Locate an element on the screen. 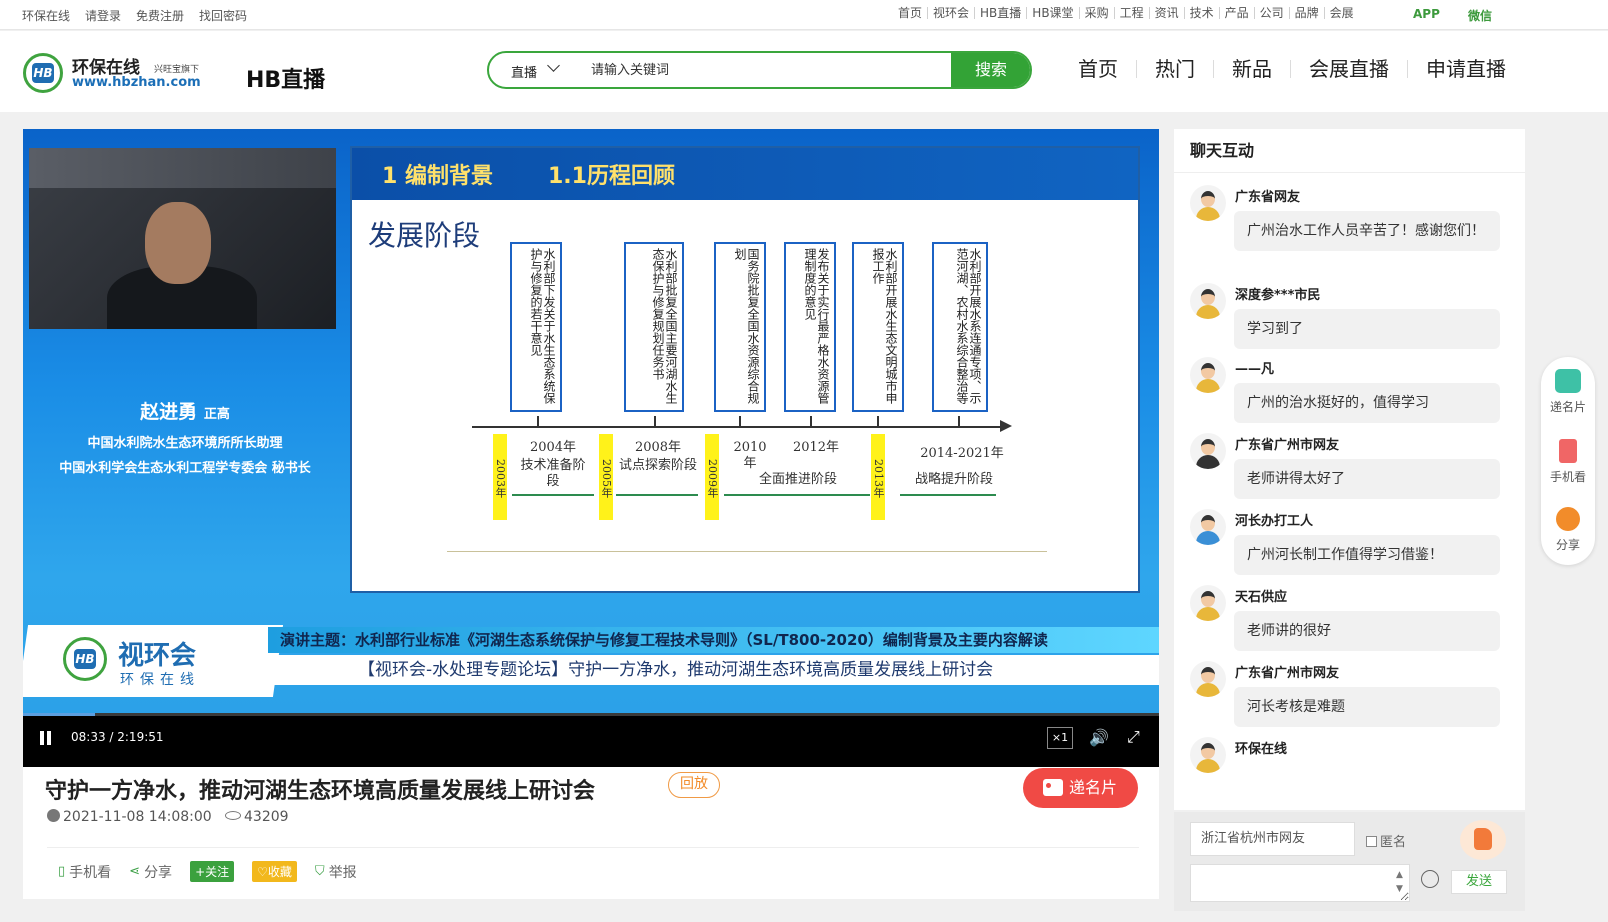 This screenshot has height=922, width=1608. chat-username: 河长办打工人 is located at coordinates (1274, 521).